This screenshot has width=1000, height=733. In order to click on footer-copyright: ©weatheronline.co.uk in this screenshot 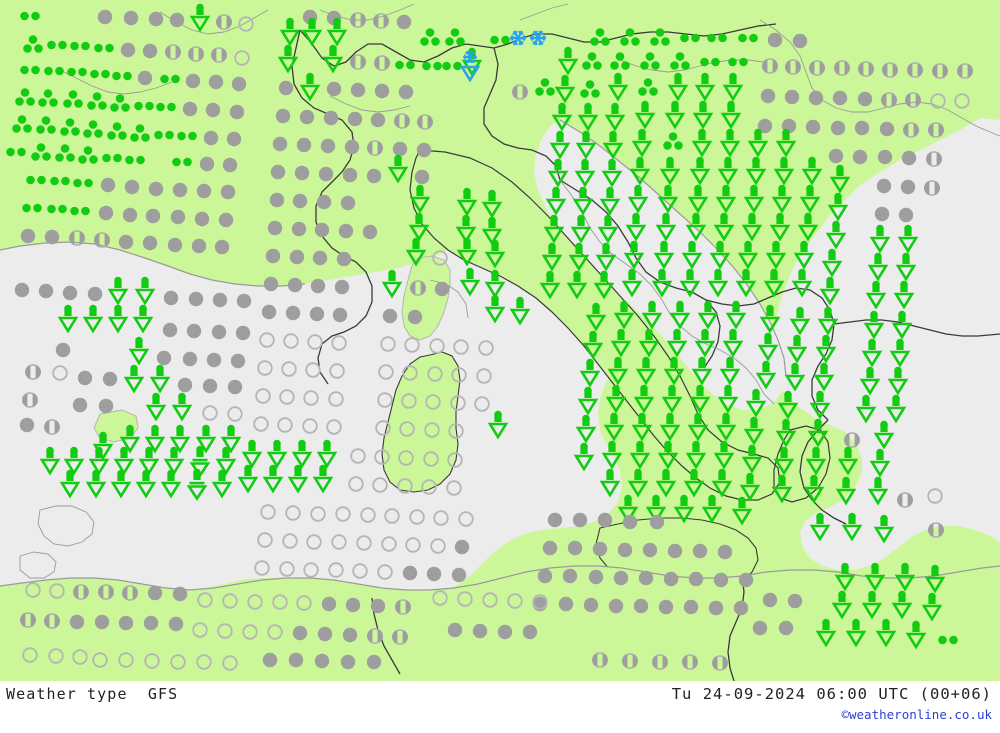, I will do `click(916, 714)`.